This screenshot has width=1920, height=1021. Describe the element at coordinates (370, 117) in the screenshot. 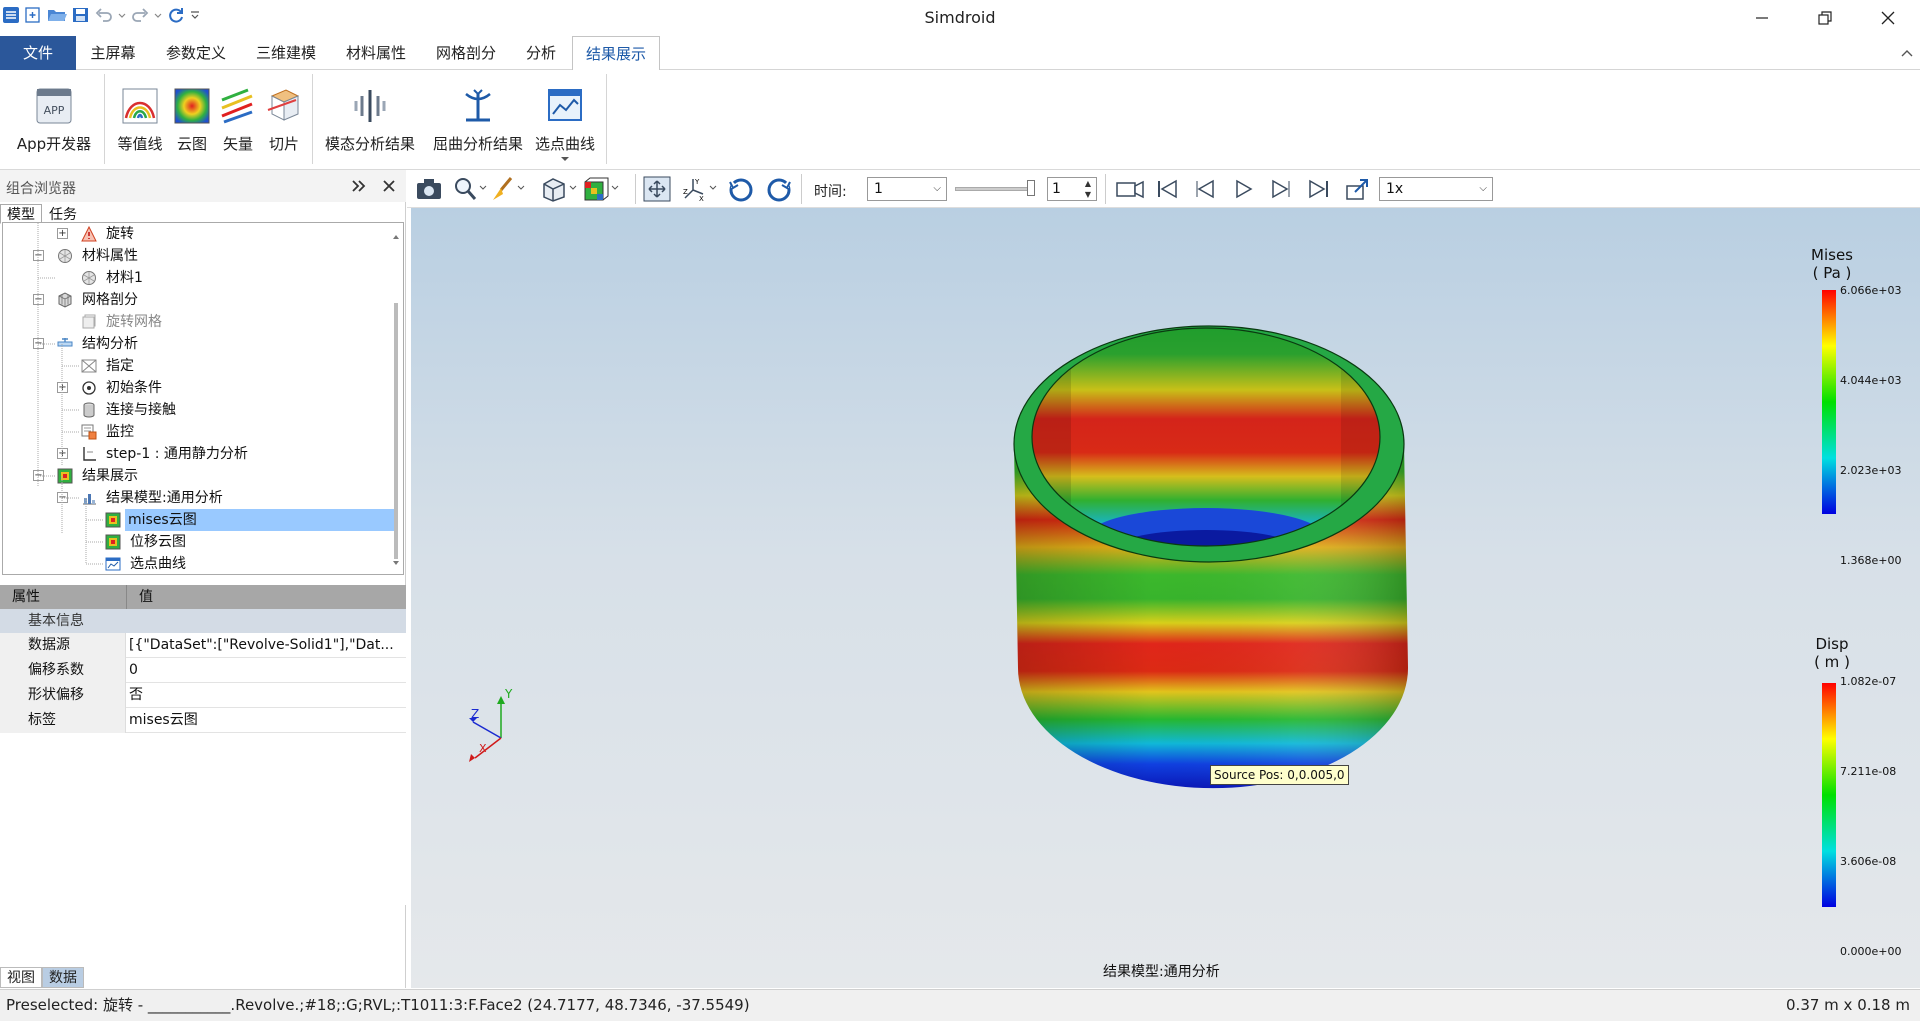

I see `modal-results-button: 模态分析结果` at that location.